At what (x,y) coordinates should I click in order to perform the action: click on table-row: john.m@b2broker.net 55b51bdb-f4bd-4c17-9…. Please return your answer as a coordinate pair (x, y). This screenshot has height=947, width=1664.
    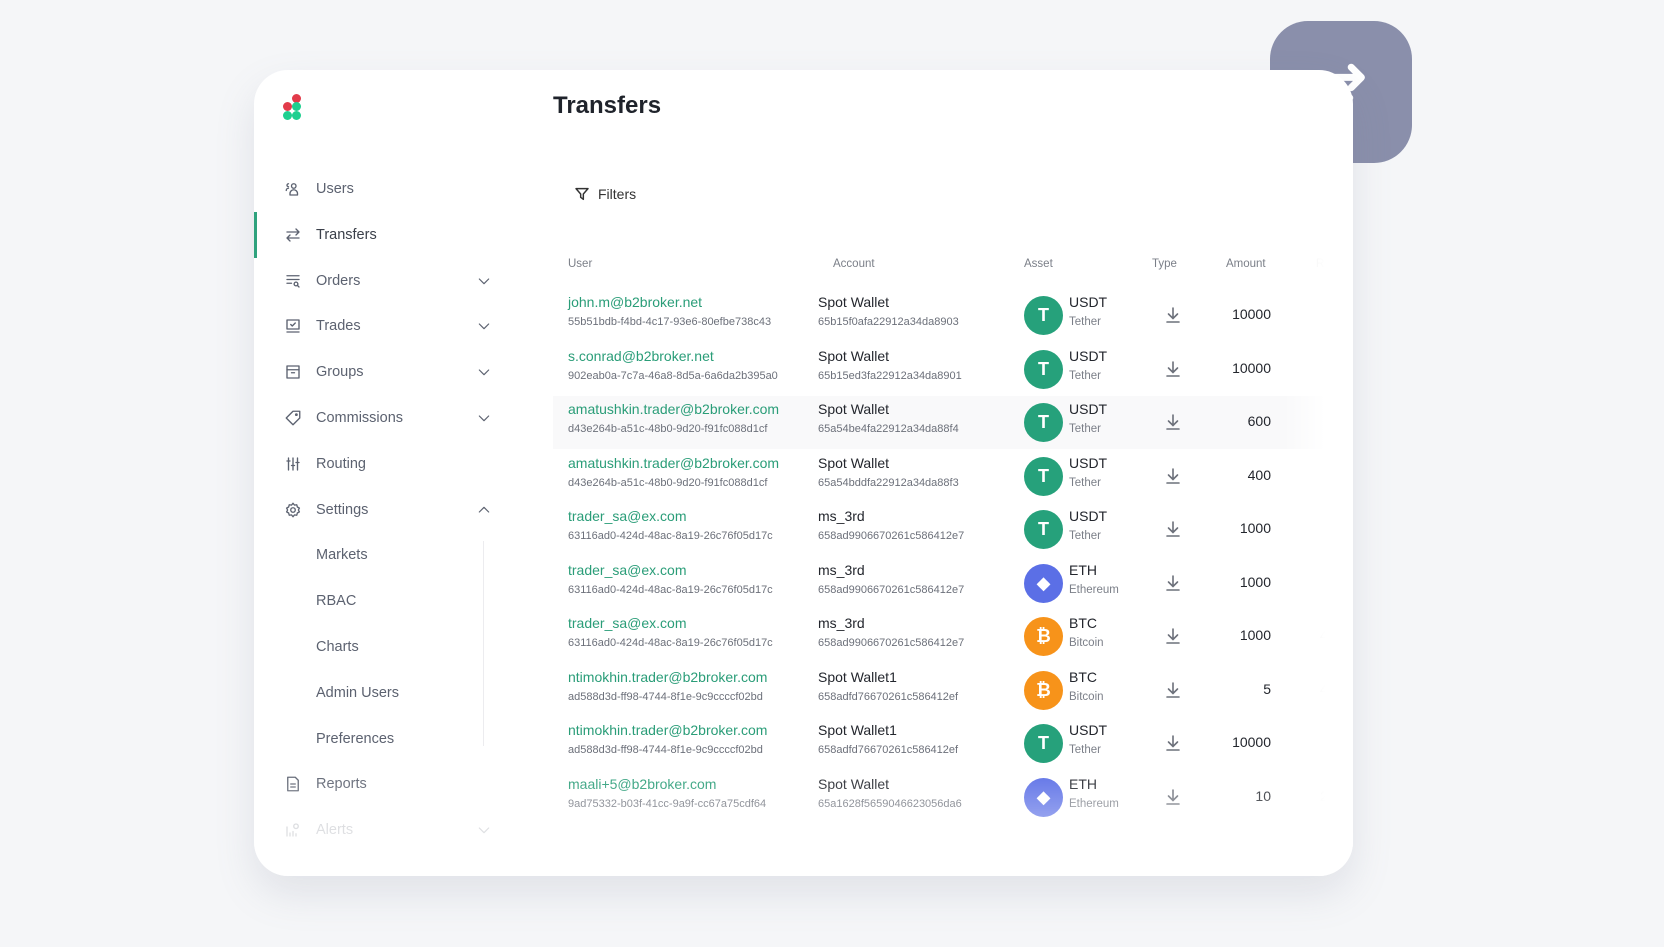
    Looking at the image, I should click on (938, 315).